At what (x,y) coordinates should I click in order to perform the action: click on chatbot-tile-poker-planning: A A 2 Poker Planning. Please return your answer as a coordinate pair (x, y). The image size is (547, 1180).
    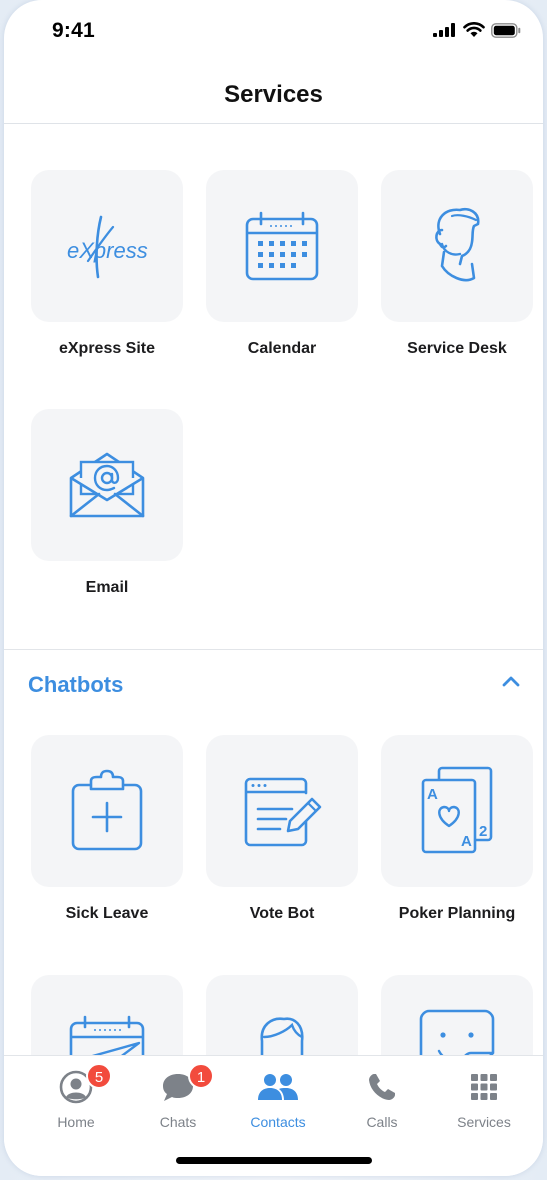
    Looking at the image, I should click on (456, 829).